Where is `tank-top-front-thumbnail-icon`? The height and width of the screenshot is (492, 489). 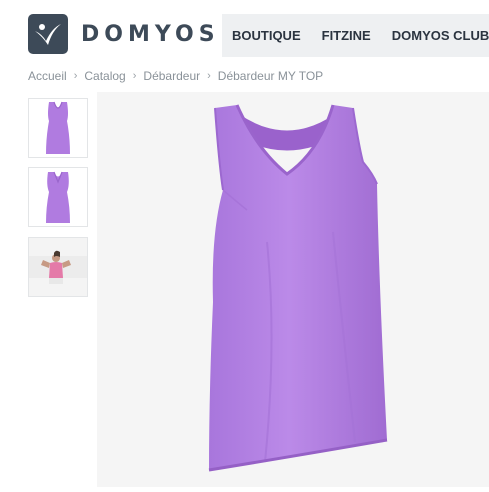
tank-top-front-thumbnail-icon is located at coordinates (58, 127).